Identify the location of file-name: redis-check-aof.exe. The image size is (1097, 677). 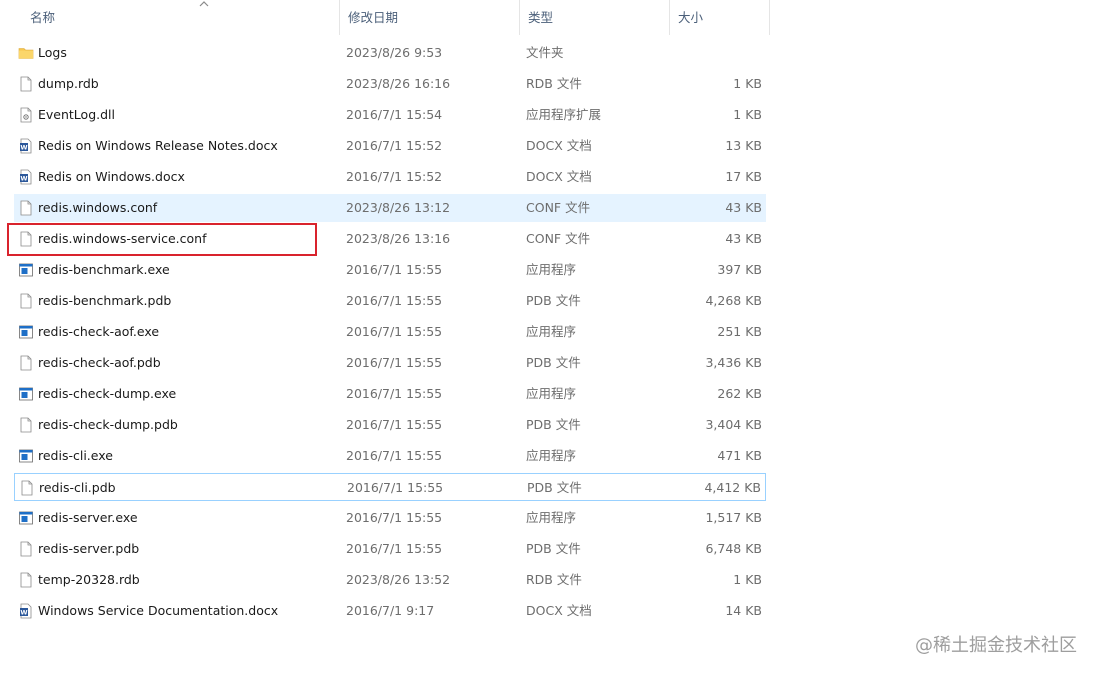
(99, 331).